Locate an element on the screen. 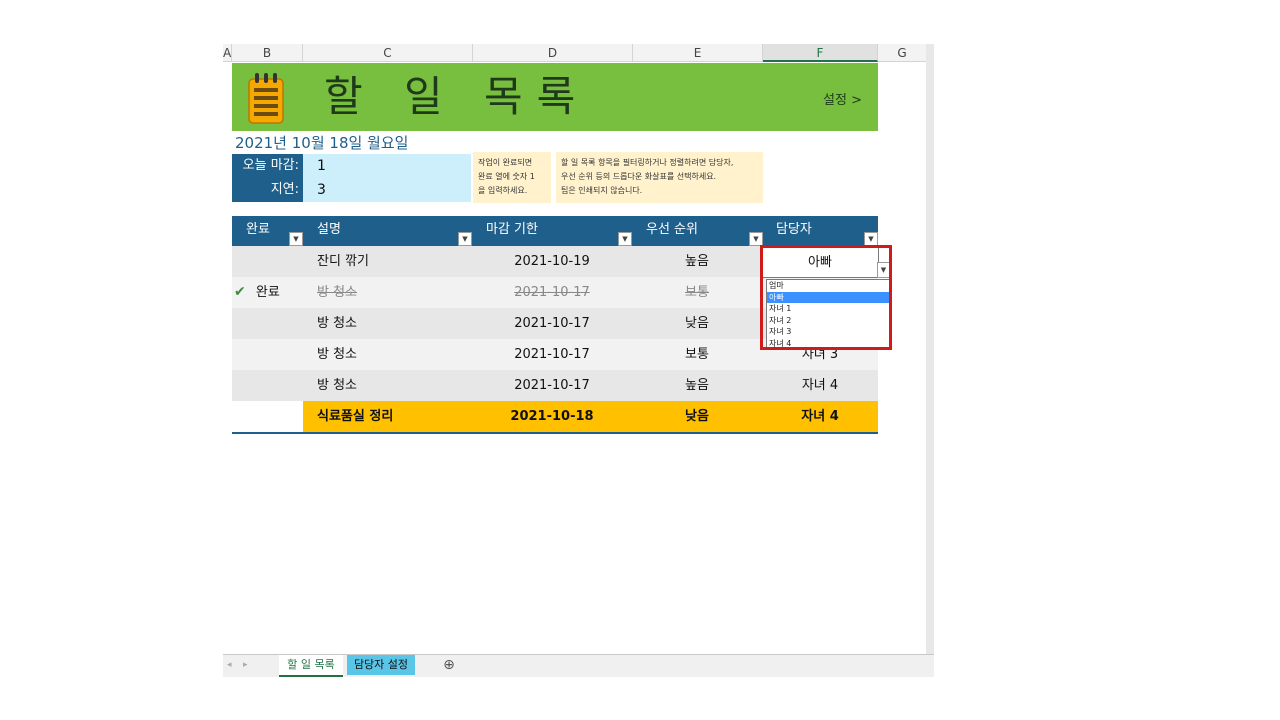  tab-scroll-right-icon: ▸ is located at coordinates (245, 665).